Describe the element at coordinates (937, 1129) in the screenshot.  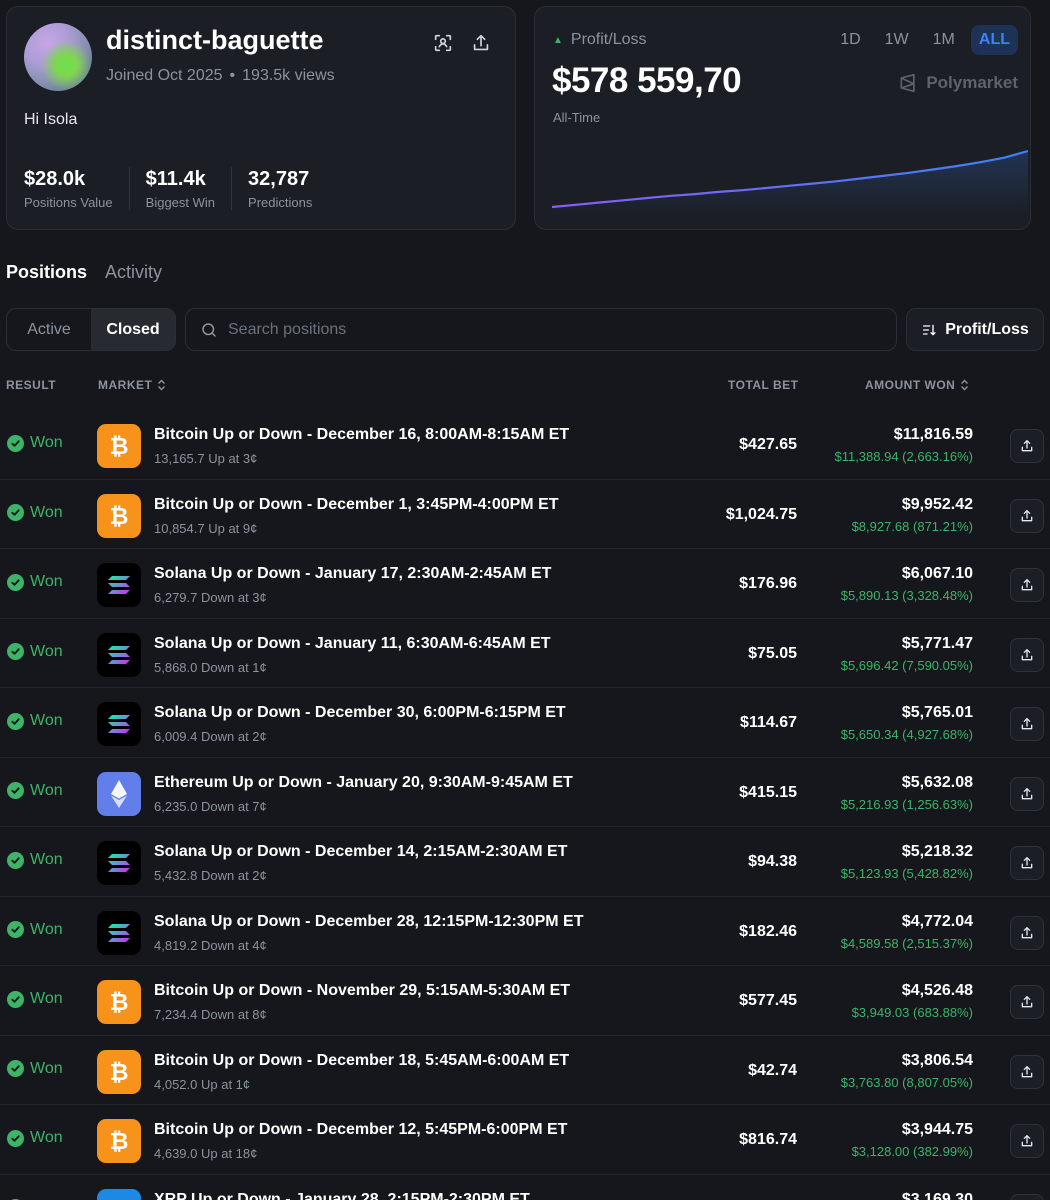
I see `amount-won: $3,944.75` at that location.